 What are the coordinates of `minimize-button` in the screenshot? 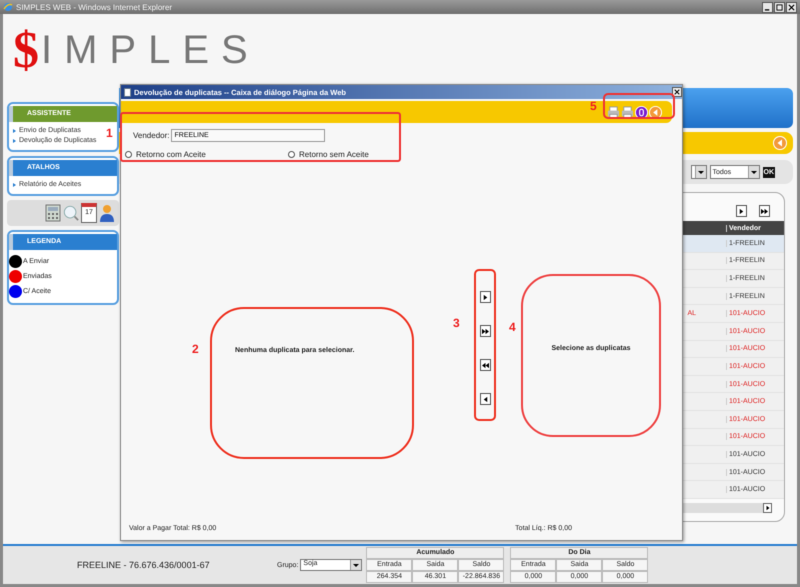 It's located at (767, 7).